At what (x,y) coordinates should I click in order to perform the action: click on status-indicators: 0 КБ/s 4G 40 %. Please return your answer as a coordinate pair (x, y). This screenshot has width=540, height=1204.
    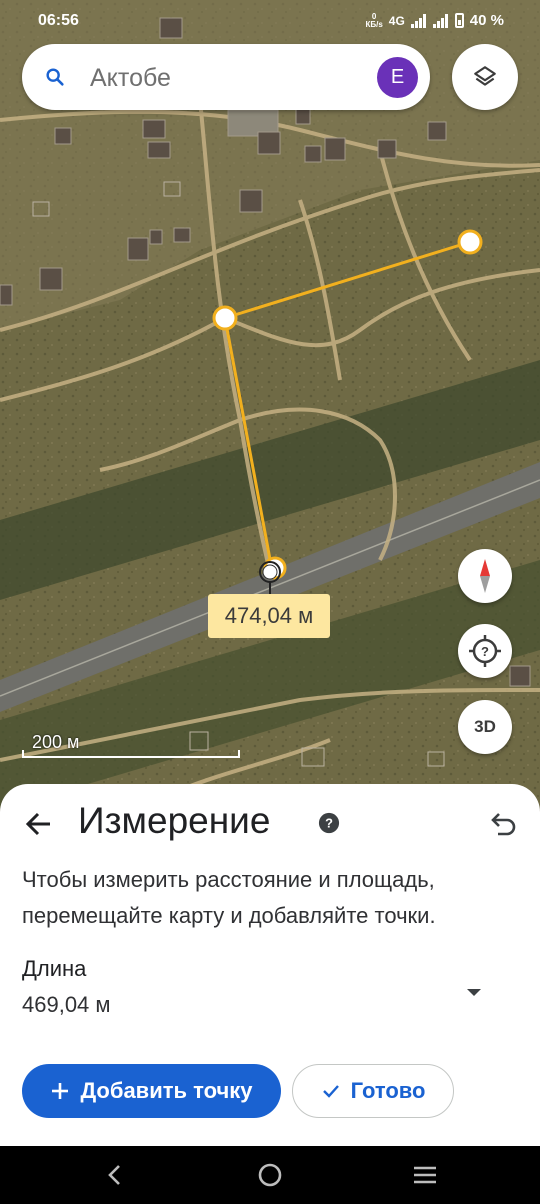
    Looking at the image, I should click on (434, 20).